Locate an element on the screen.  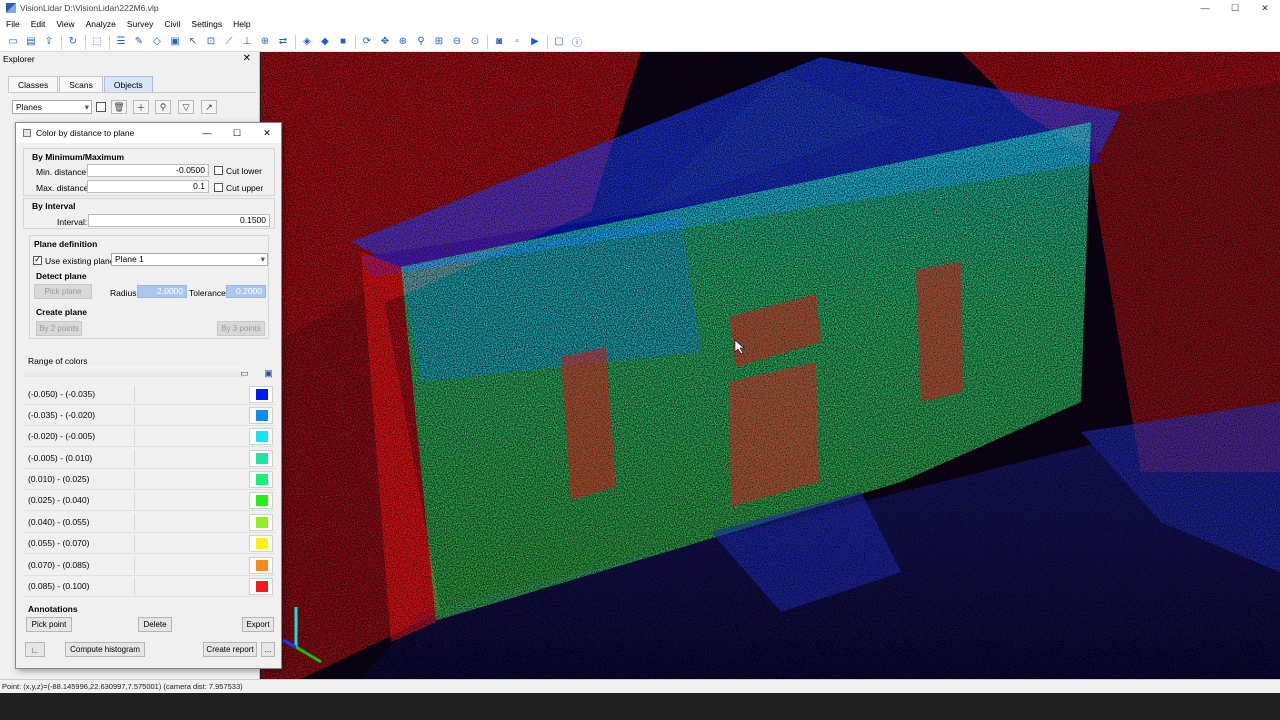
delete-button: Delete is located at coordinates (155, 624).